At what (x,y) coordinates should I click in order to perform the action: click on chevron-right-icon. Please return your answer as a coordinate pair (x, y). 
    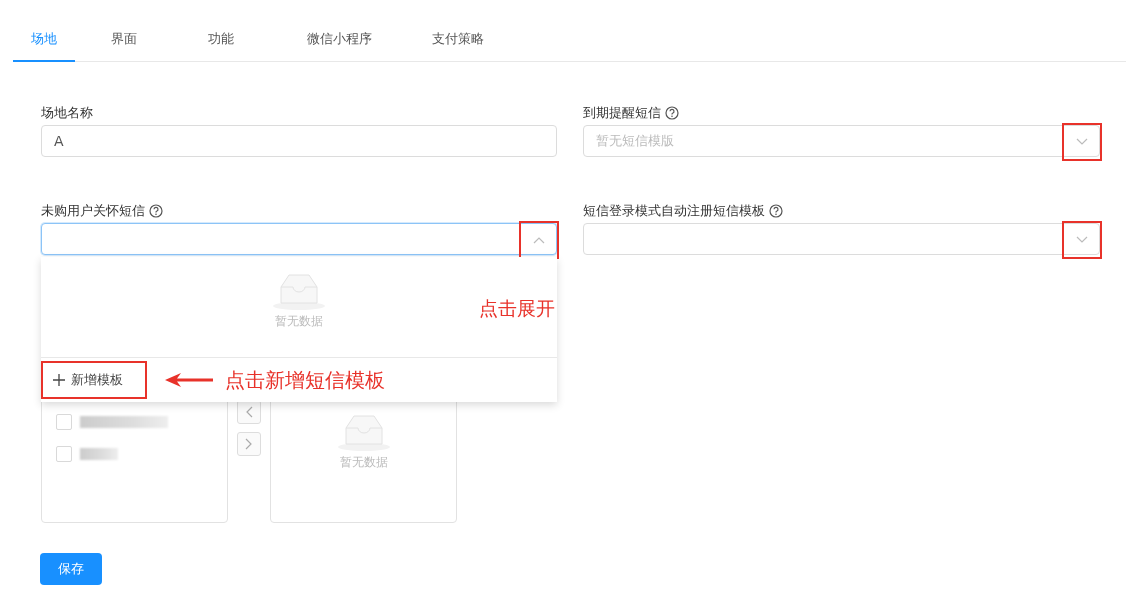
    Looking at the image, I should click on (249, 444).